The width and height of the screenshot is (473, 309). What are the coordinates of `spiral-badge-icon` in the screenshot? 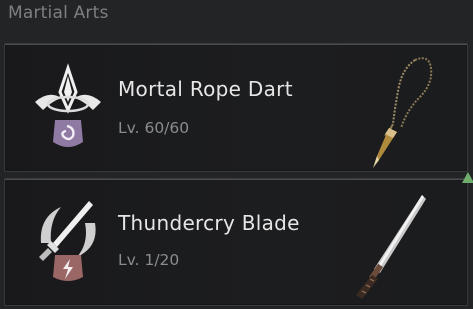 It's located at (68, 133).